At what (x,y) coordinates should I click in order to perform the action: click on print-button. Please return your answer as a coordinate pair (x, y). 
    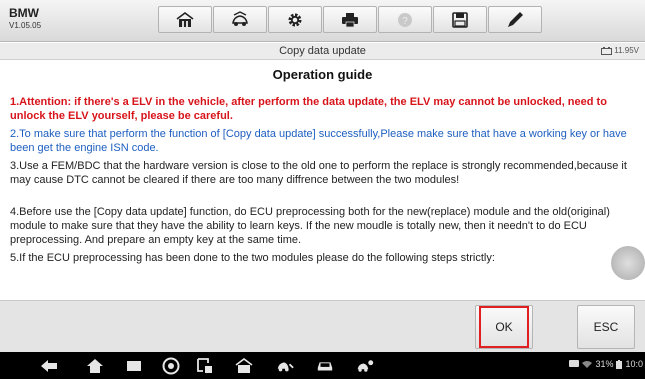
    Looking at the image, I should click on (350, 19).